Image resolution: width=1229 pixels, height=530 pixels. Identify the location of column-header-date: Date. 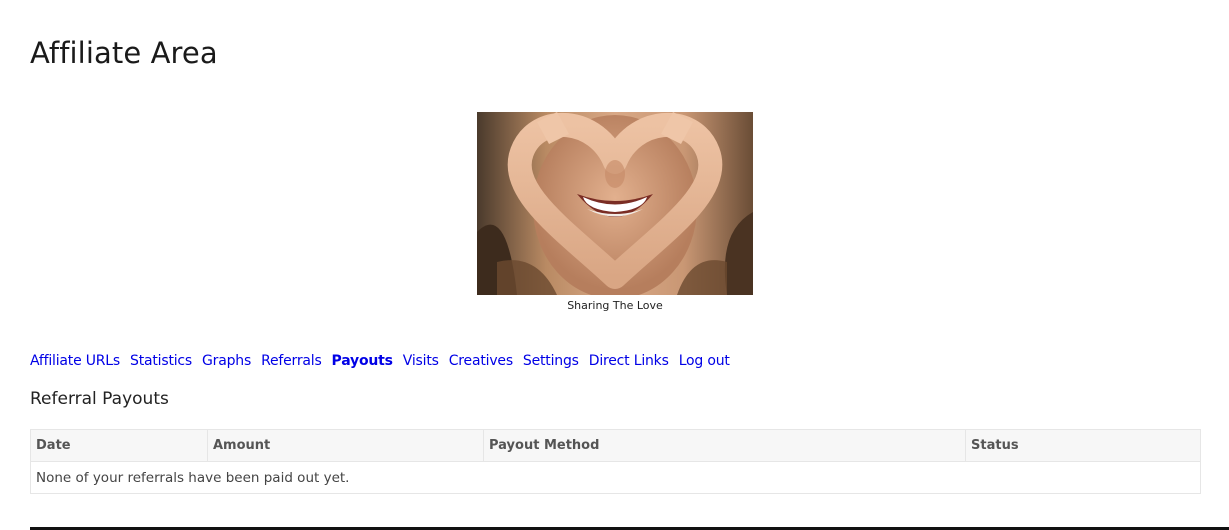
(119, 445).